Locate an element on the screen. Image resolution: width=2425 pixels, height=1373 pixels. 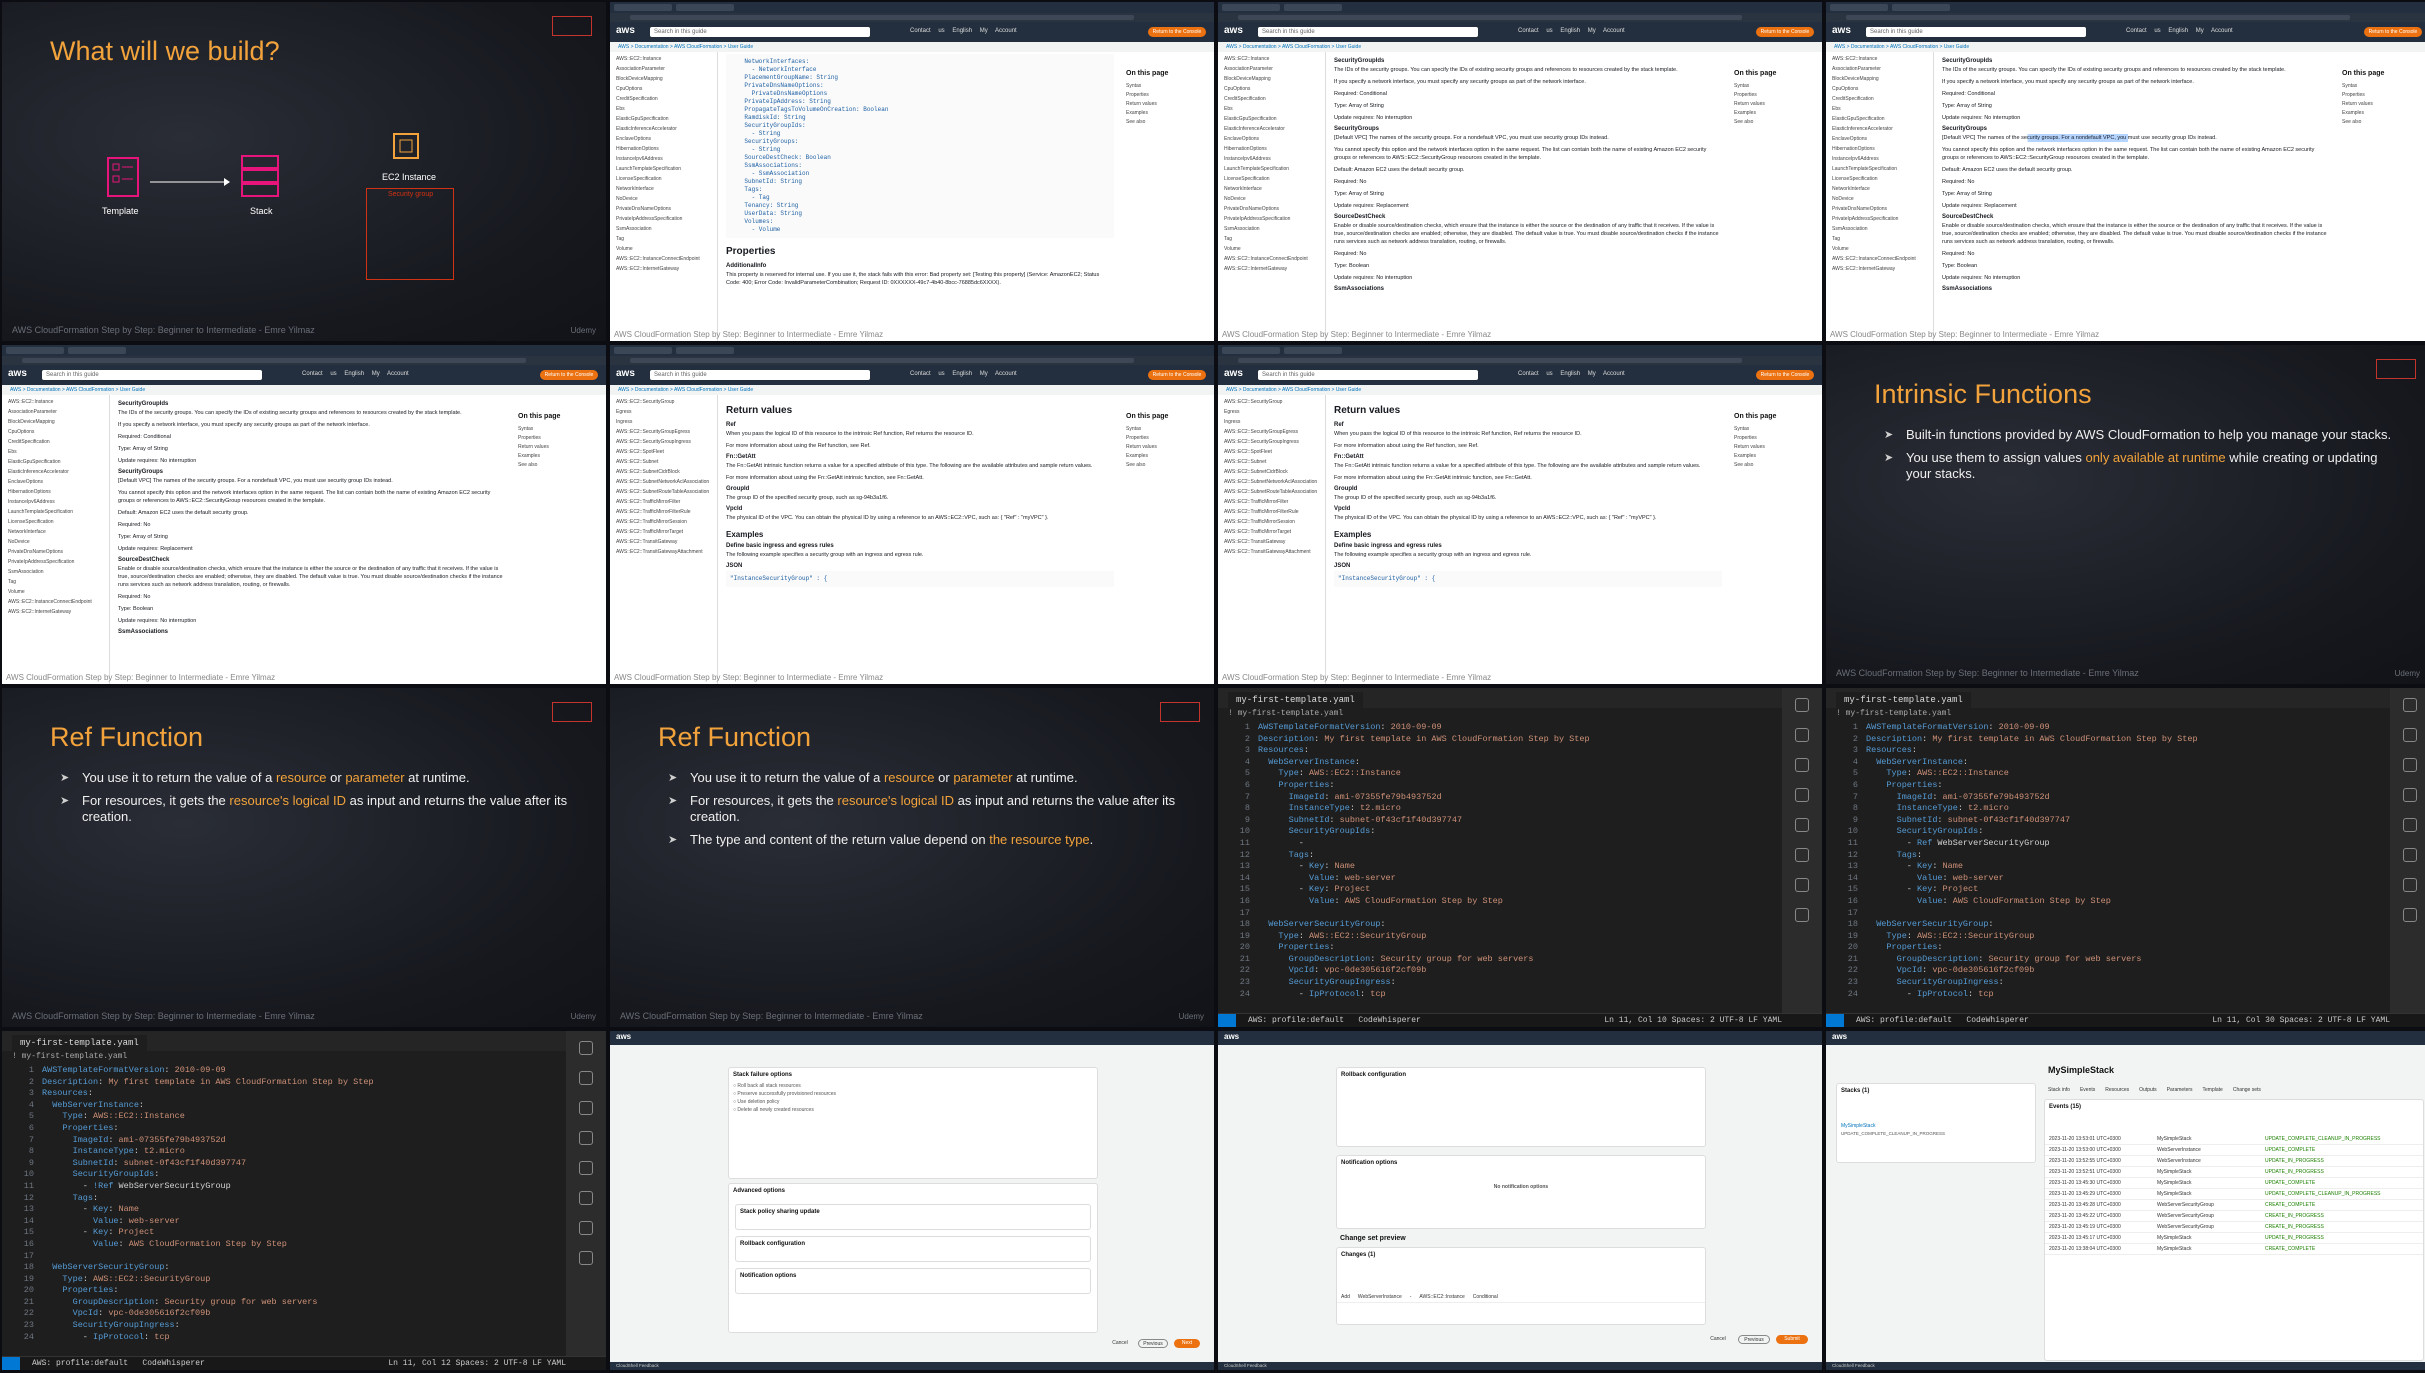
list-item: AWS::EC2::SpotFleet is located at coordinates (1271, 452).